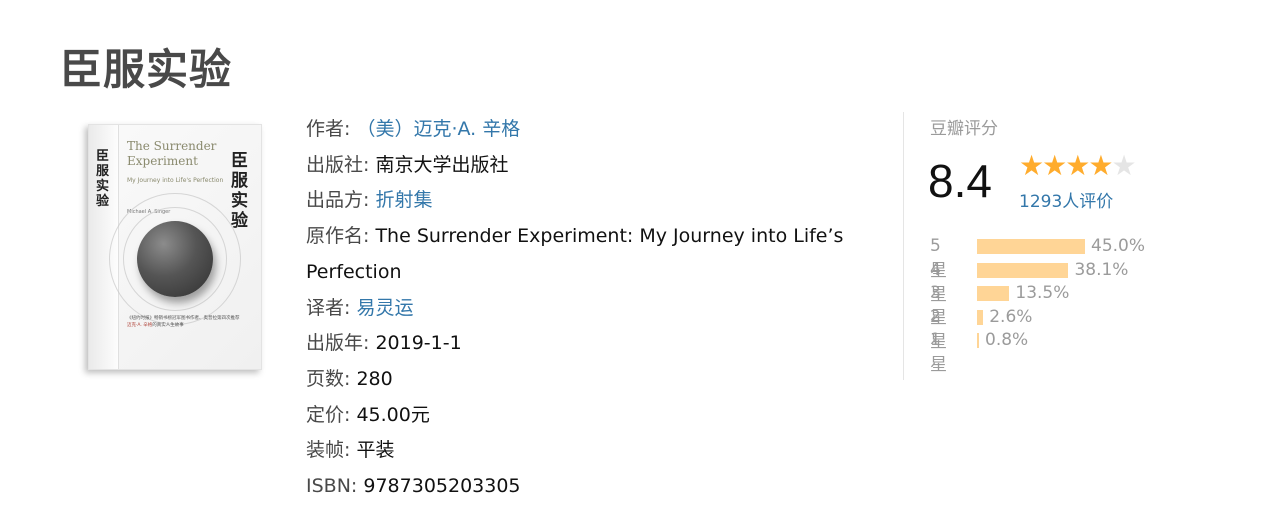 This screenshot has width=1280, height=522. What do you see at coordinates (1066, 199) in the screenshot?
I see `rating-count-link: 1293人评价` at bounding box center [1066, 199].